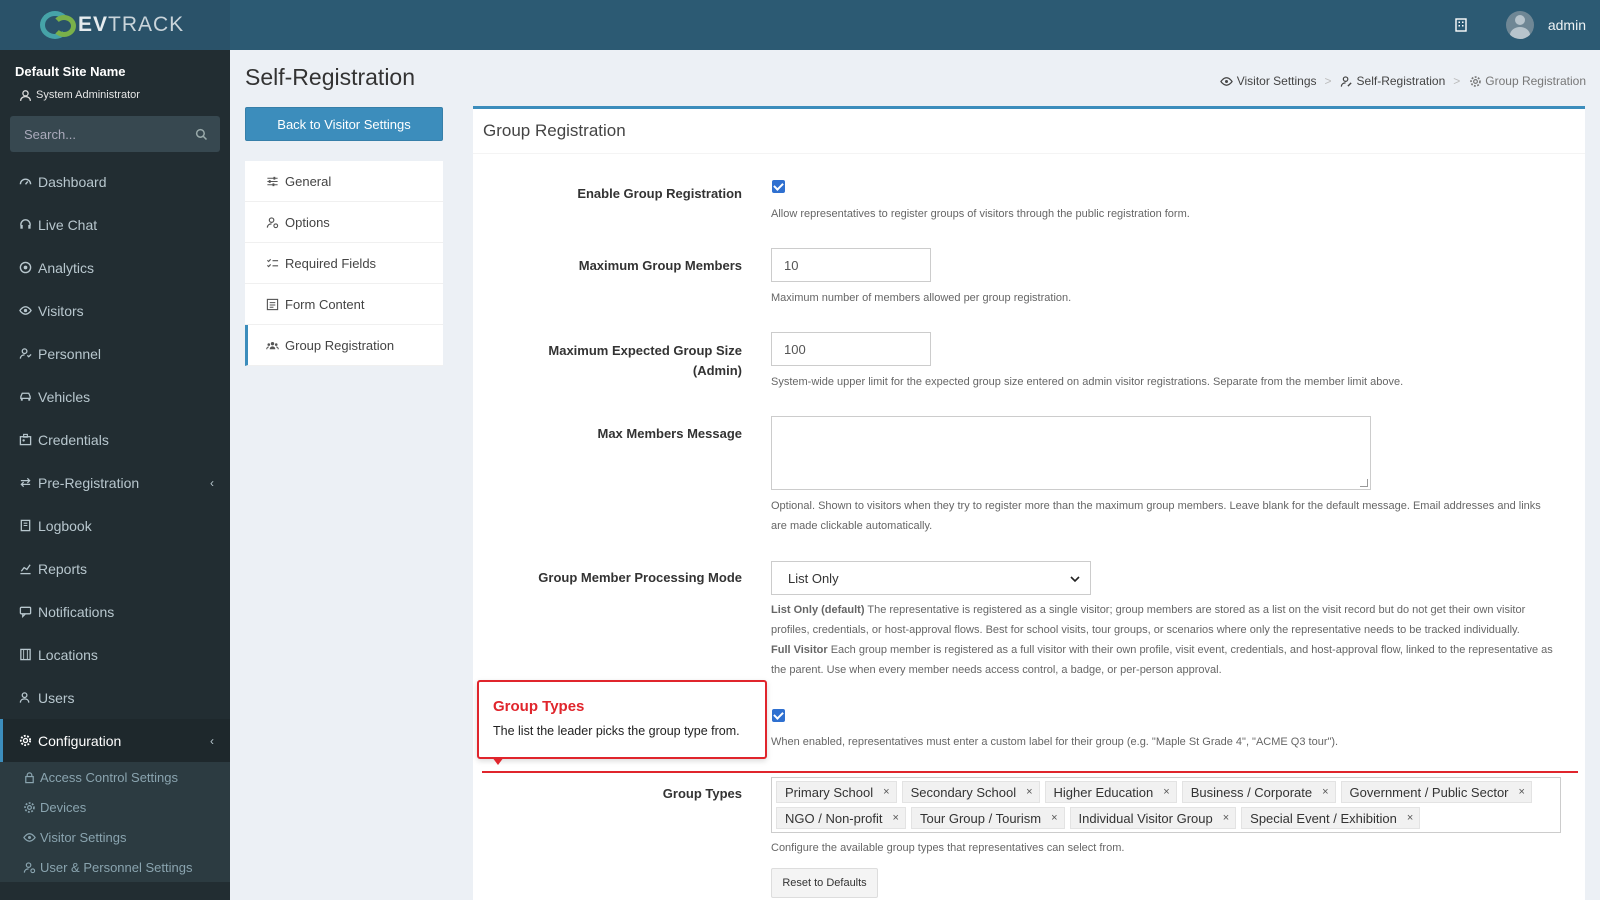  What do you see at coordinates (272, 345) in the screenshot?
I see `group-icon` at bounding box center [272, 345].